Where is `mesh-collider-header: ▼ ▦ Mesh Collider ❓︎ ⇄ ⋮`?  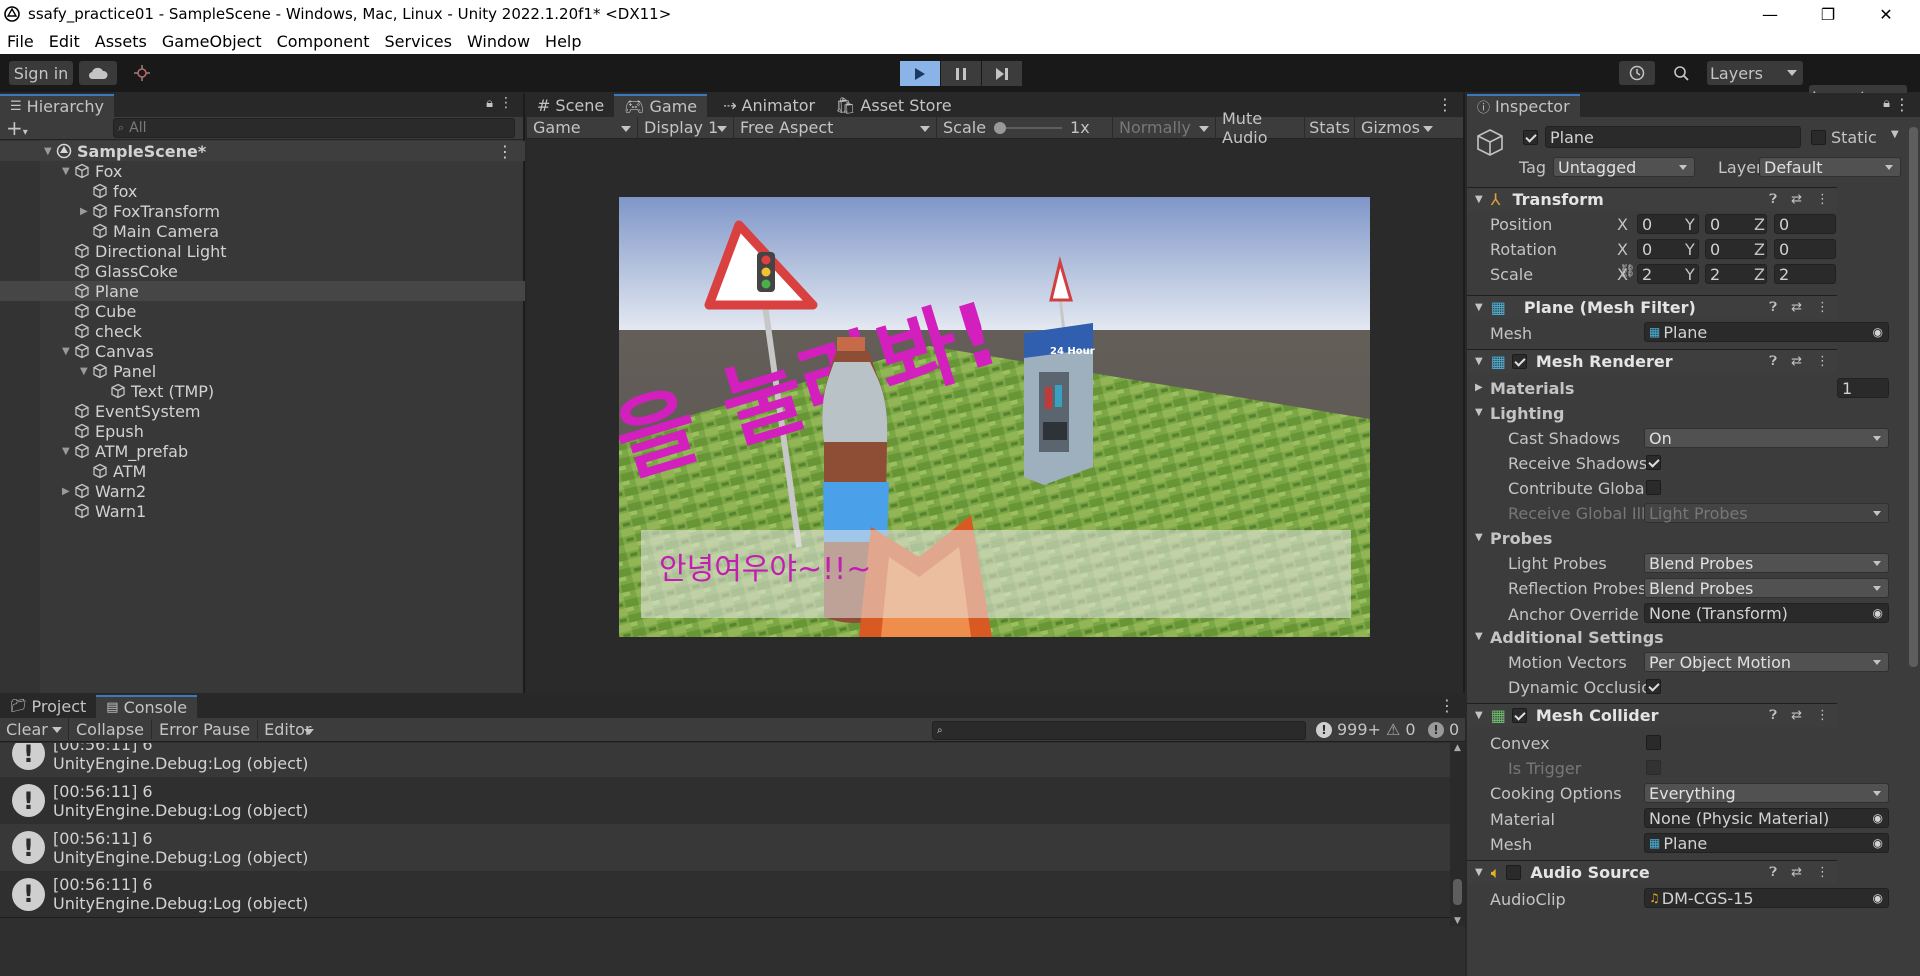 mesh-collider-header: ▼ ▦ Mesh Collider ❓︎ ⇄ ⋮ is located at coordinates (1652, 715).